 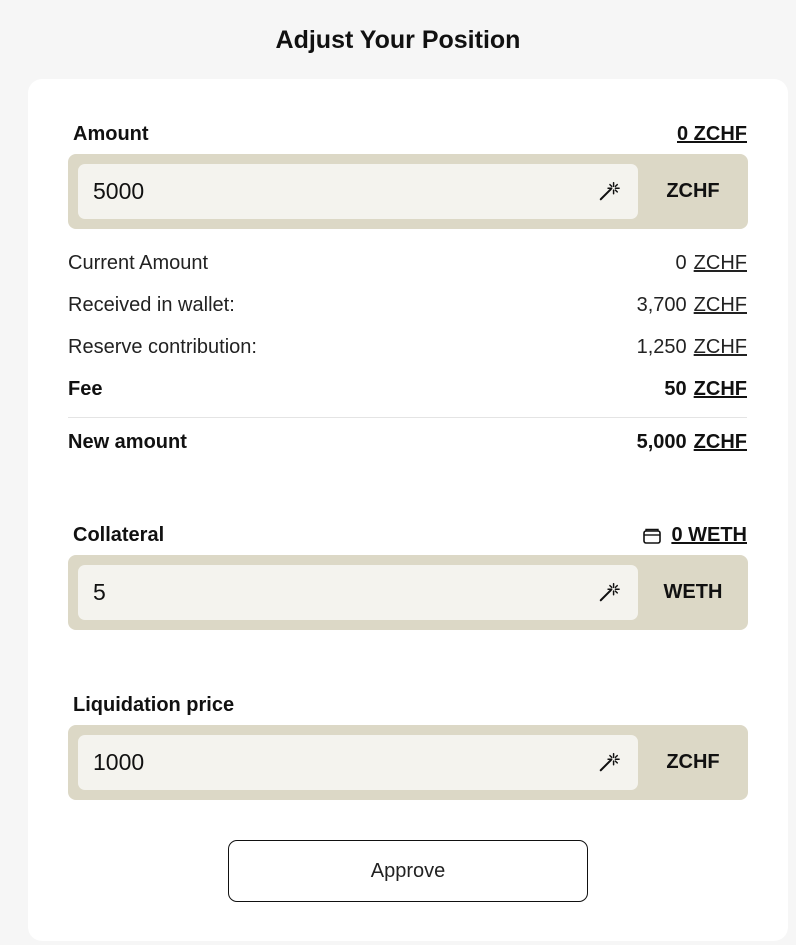 What do you see at coordinates (410, 705) in the screenshot?
I see `liquidation-header: Liquidation price` at bounding box center [410, 705].